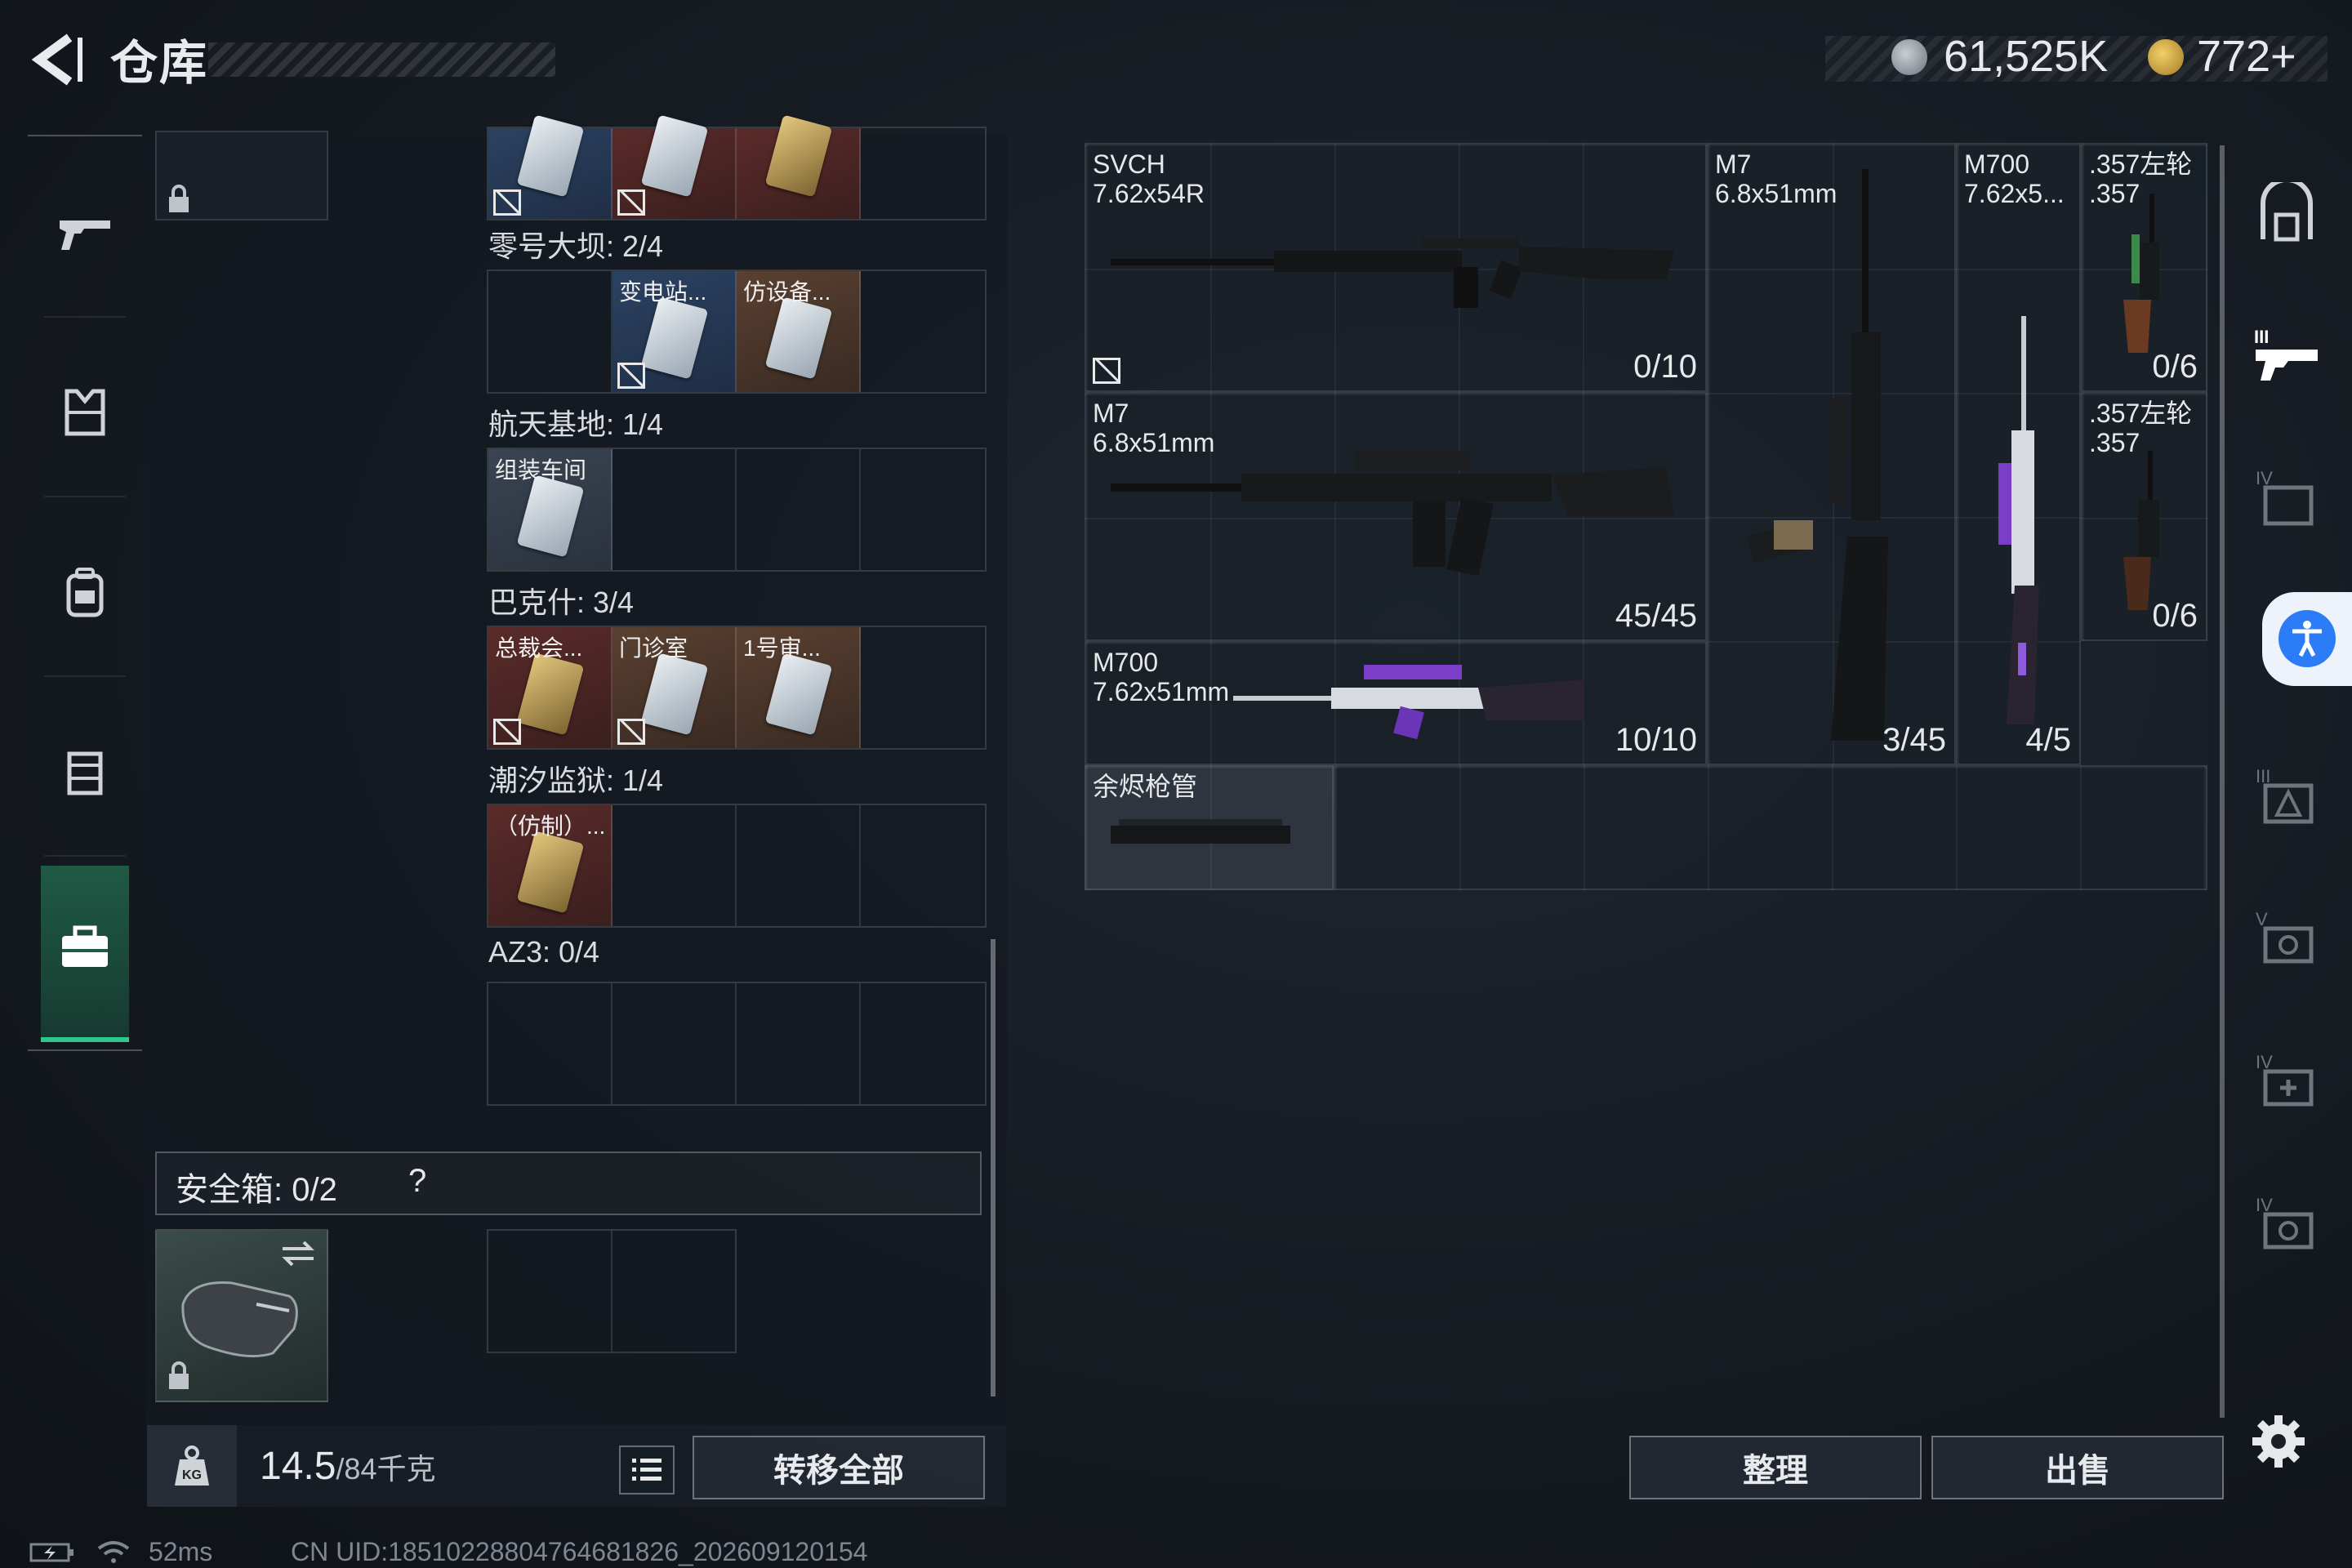 The height and width of the screenshot is (1568, 2352). What do you see at coordinates (113, 1552) in the screenshot?
I see `wifi-icon` at bounding box center [113, 1552].